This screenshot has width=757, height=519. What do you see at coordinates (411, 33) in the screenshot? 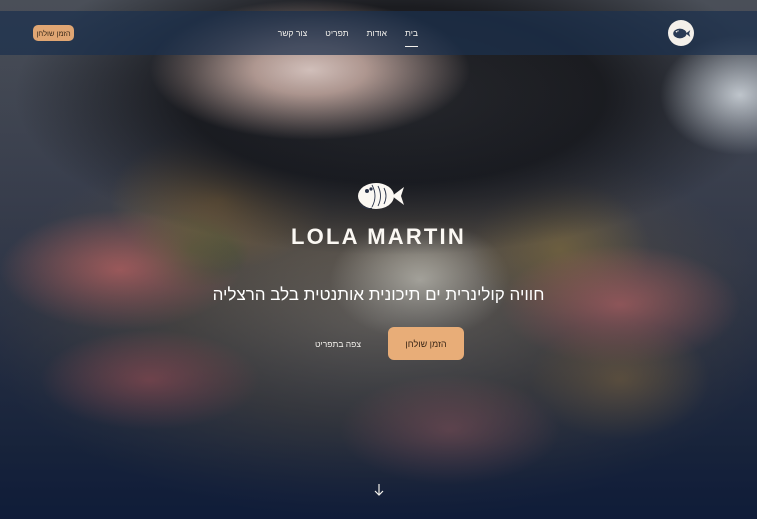
I see `nav-item-home: בית` at bounding box center [411, 33].